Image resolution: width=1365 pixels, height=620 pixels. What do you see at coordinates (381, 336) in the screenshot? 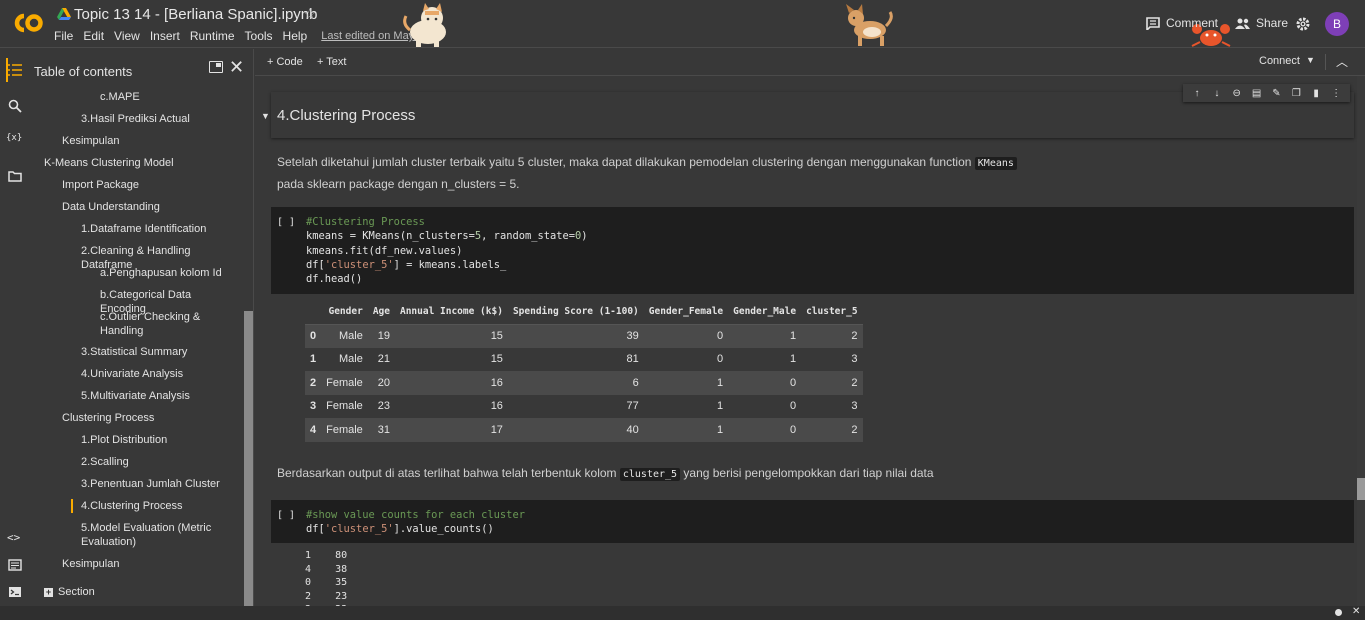
I see `table-cell: 19` at bounding box center [381, 336].